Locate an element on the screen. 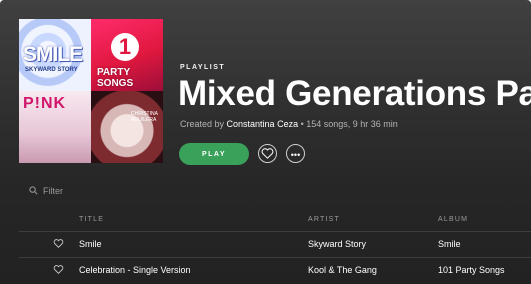 The width and height of the screenshot is (531, 284). filter-field: Filter is located at coordinates (46, 191).